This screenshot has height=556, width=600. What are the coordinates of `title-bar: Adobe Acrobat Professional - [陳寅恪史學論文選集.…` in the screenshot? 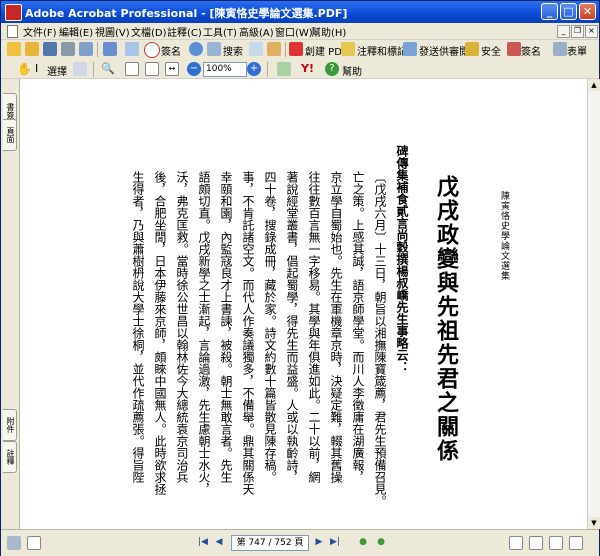 It's located at (300, 12).